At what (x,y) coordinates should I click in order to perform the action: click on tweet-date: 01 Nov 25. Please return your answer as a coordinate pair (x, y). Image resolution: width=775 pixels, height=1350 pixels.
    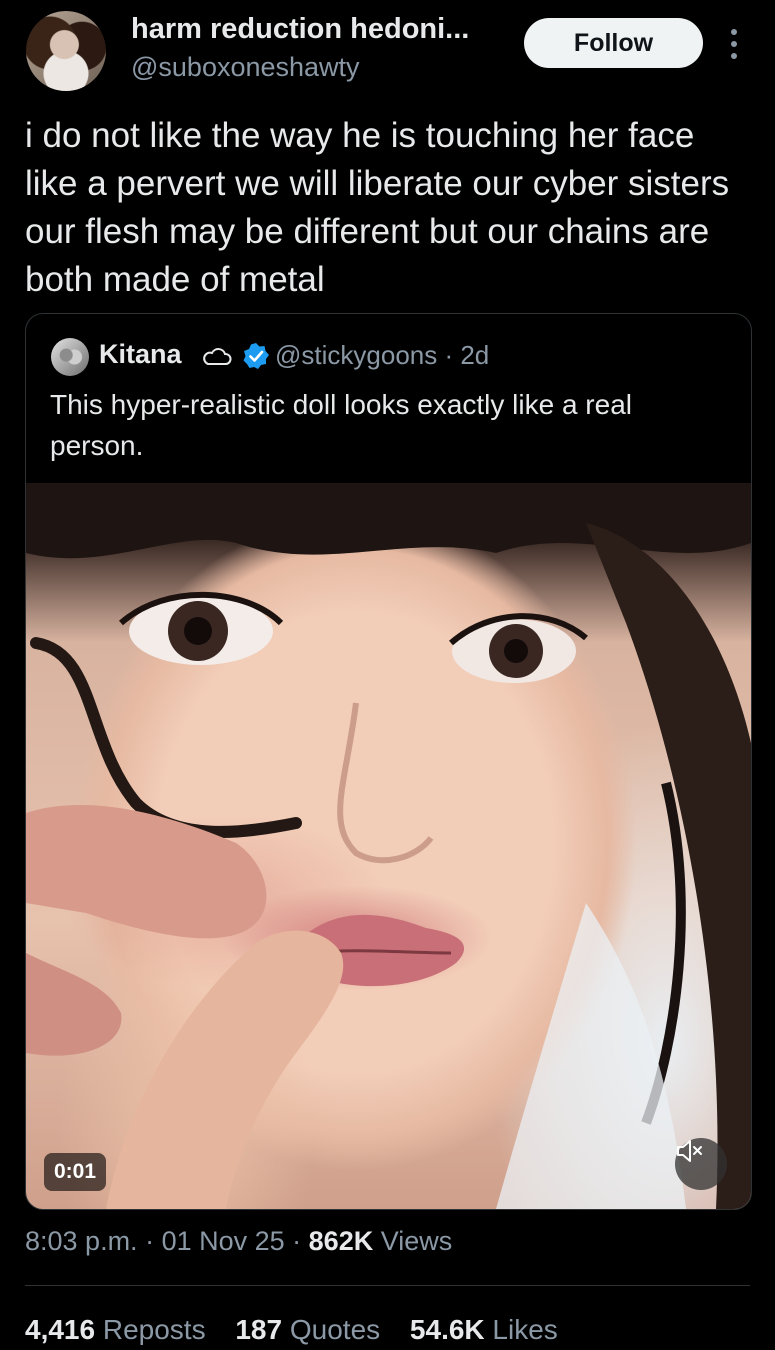
    Looking at the image, I should click on (223, 1241).